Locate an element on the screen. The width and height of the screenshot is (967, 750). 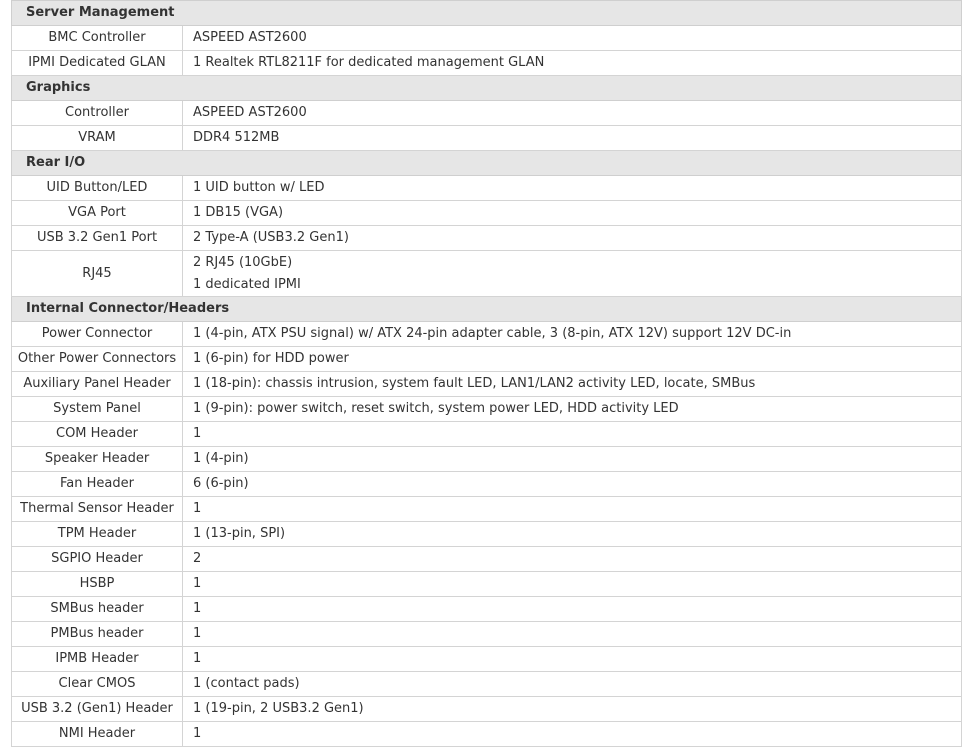
spec-value: 1 (6-pin) for HDD power is located at coordinates (572, 359).